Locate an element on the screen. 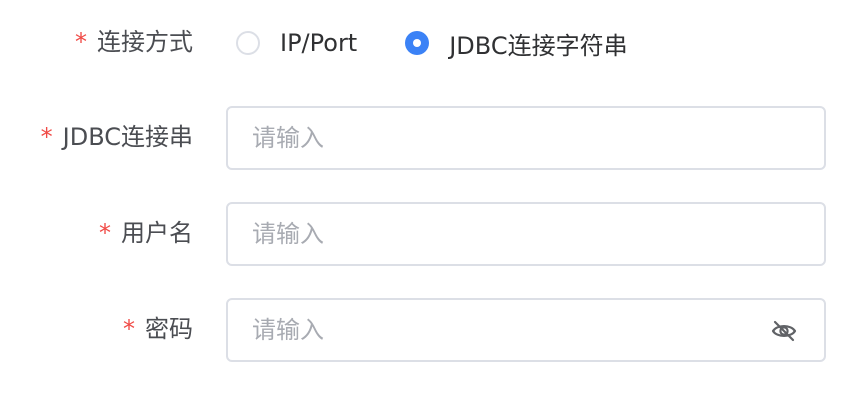 This screenshot has width=868, height=400. connection-method-row: * 连接方式 IP/Port JDBC连接字符串 is located at coordinates (434, 43).